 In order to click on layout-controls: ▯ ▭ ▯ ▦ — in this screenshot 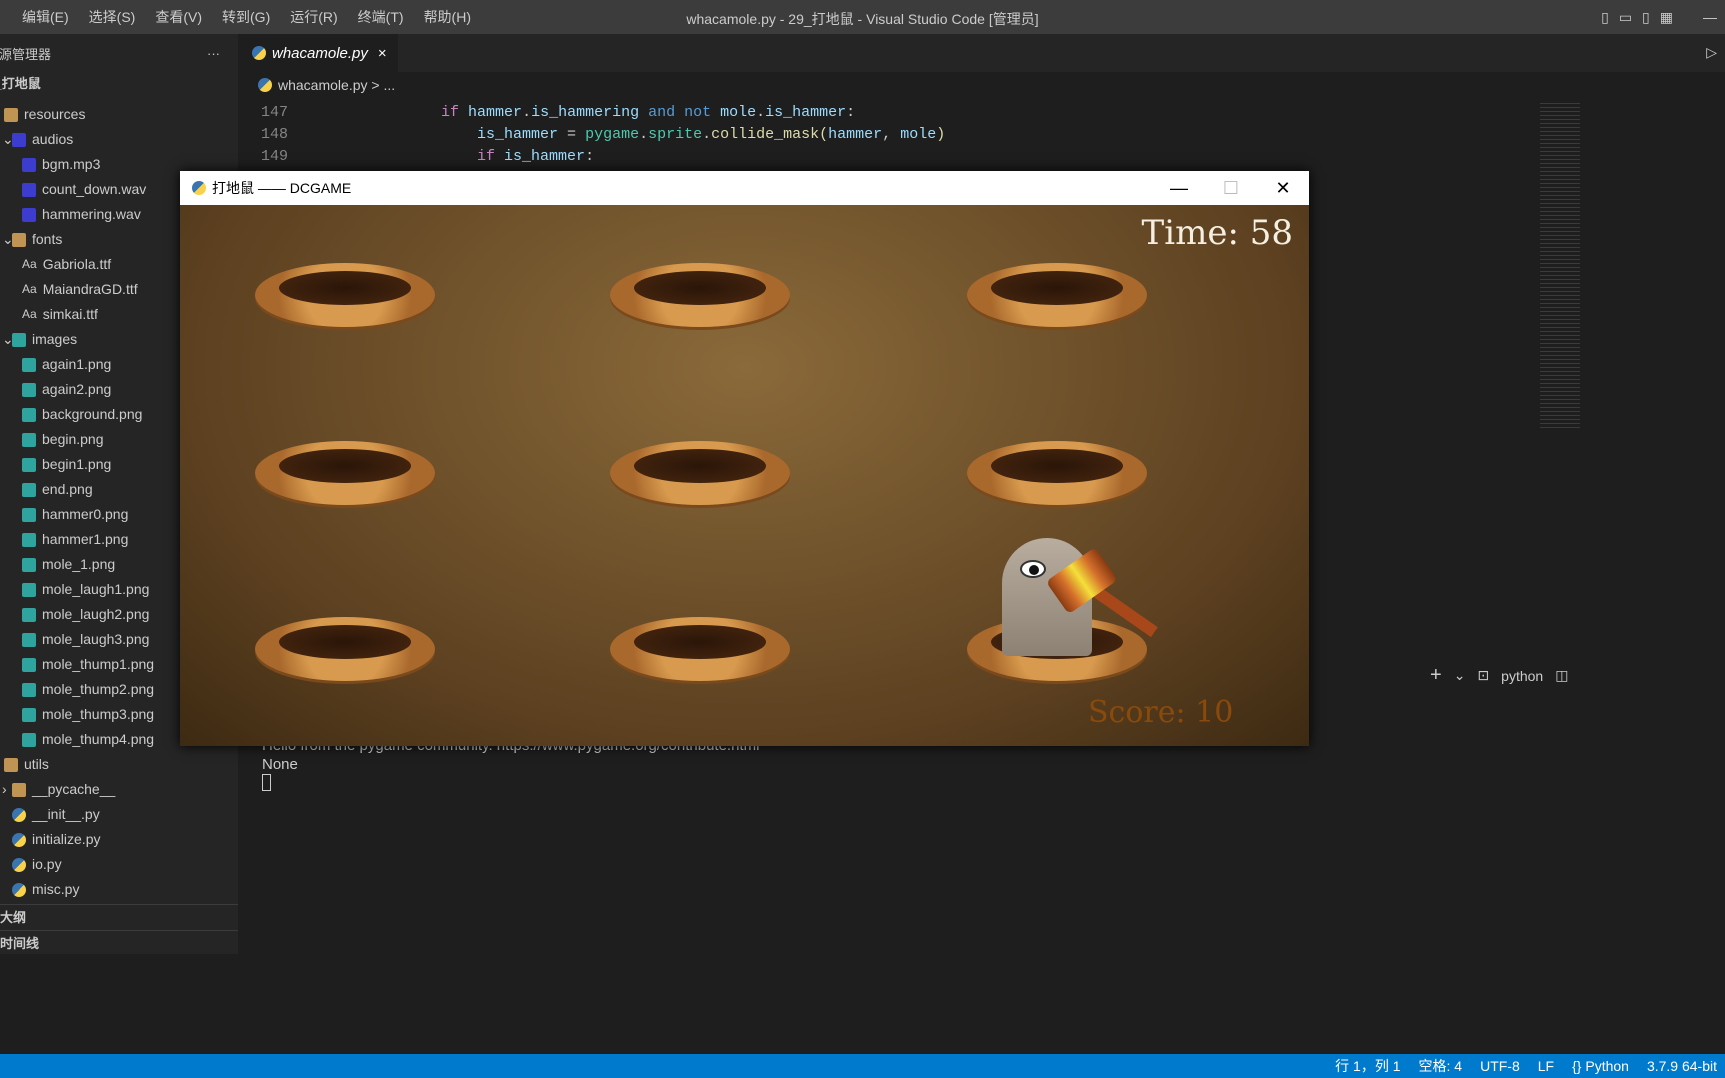, I will do `click(1663, 17)`.